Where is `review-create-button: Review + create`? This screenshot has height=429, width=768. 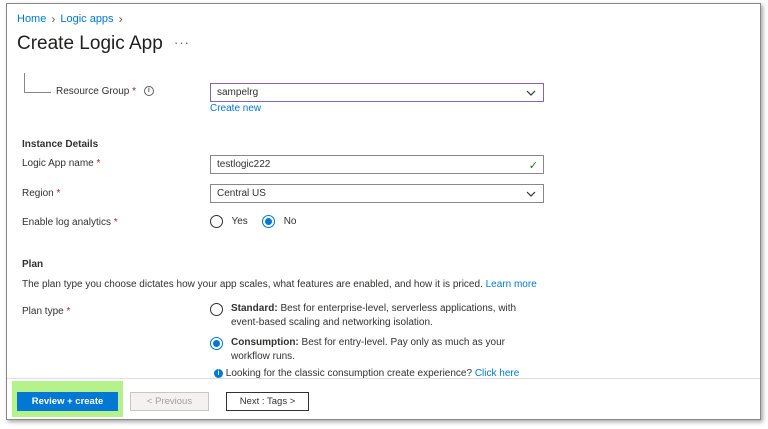
review-create-button: Review + create is located at coordinates (67, 401).